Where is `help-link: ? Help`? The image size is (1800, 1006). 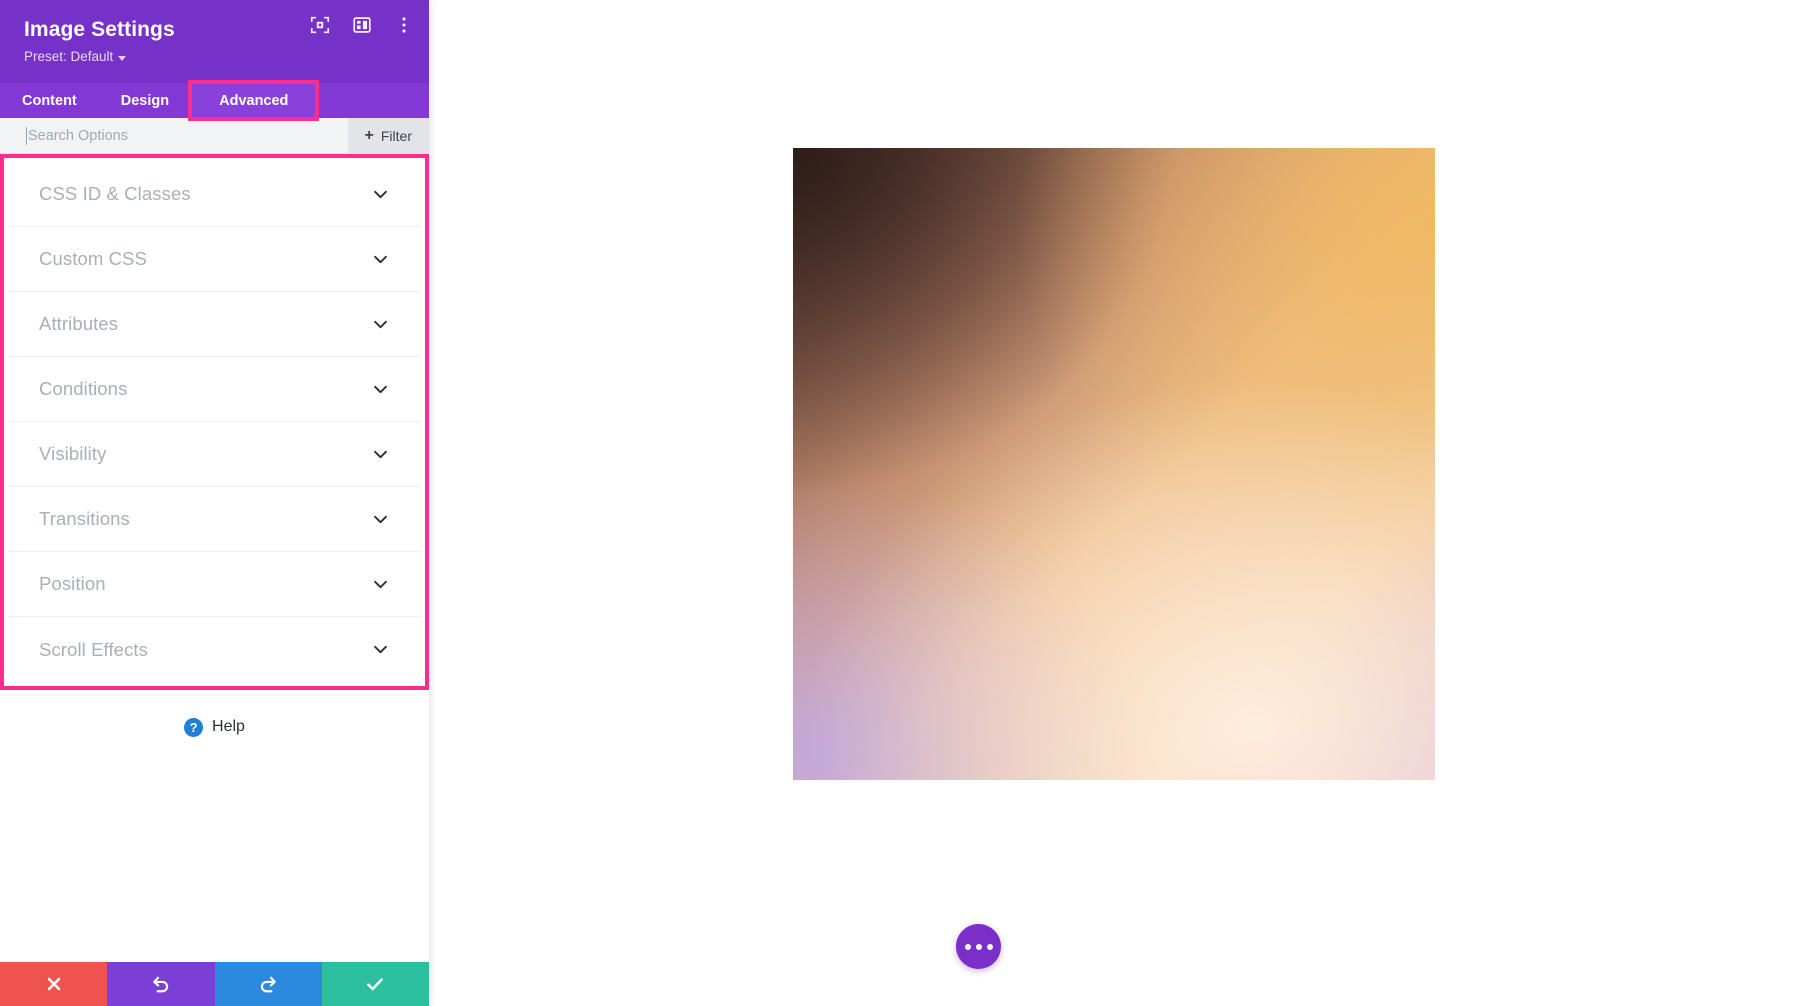 help-link: ? Help is located at coordinates (214, 727).